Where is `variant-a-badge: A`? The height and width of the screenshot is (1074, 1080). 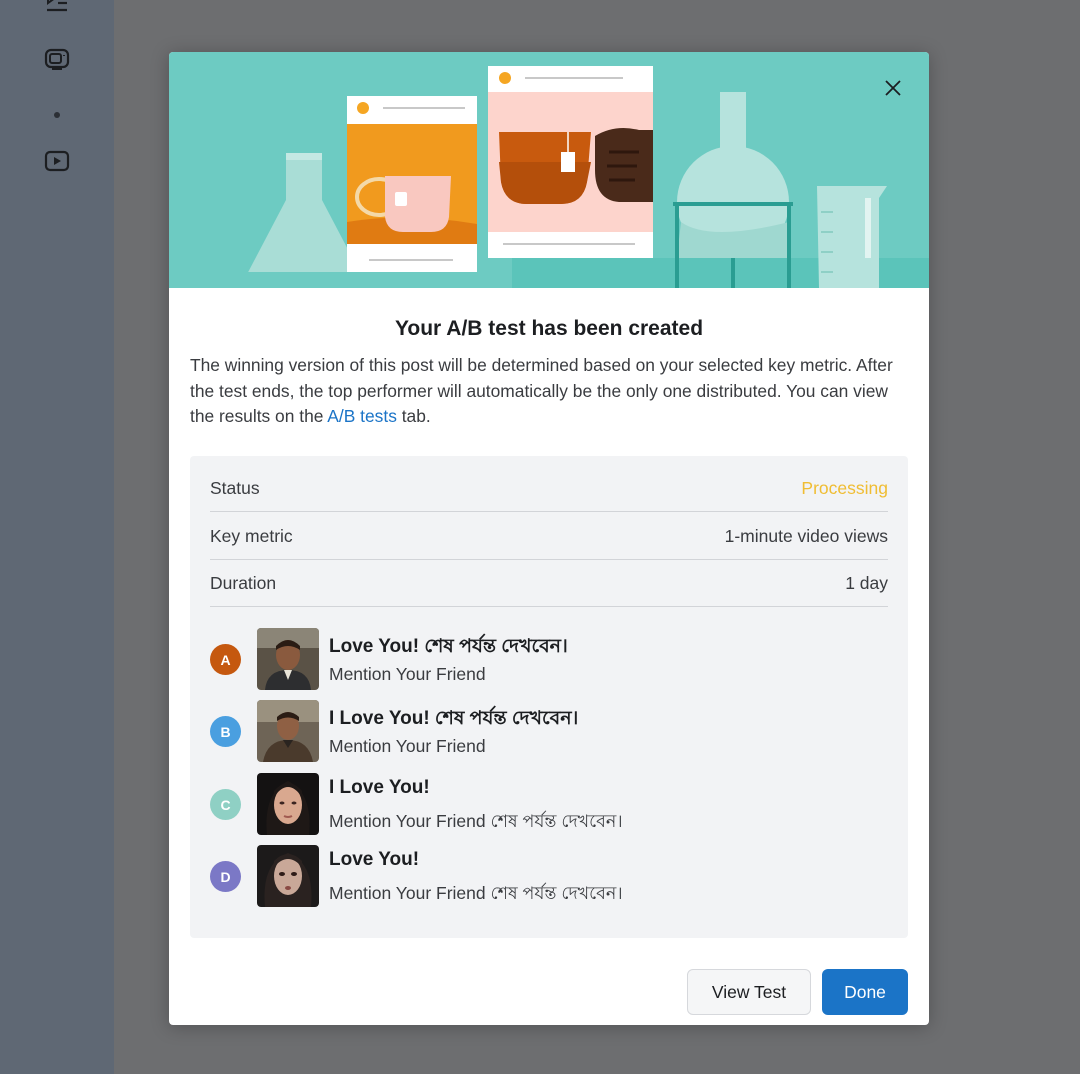 variant-a-badge: A is located at coordinates (225, 659).